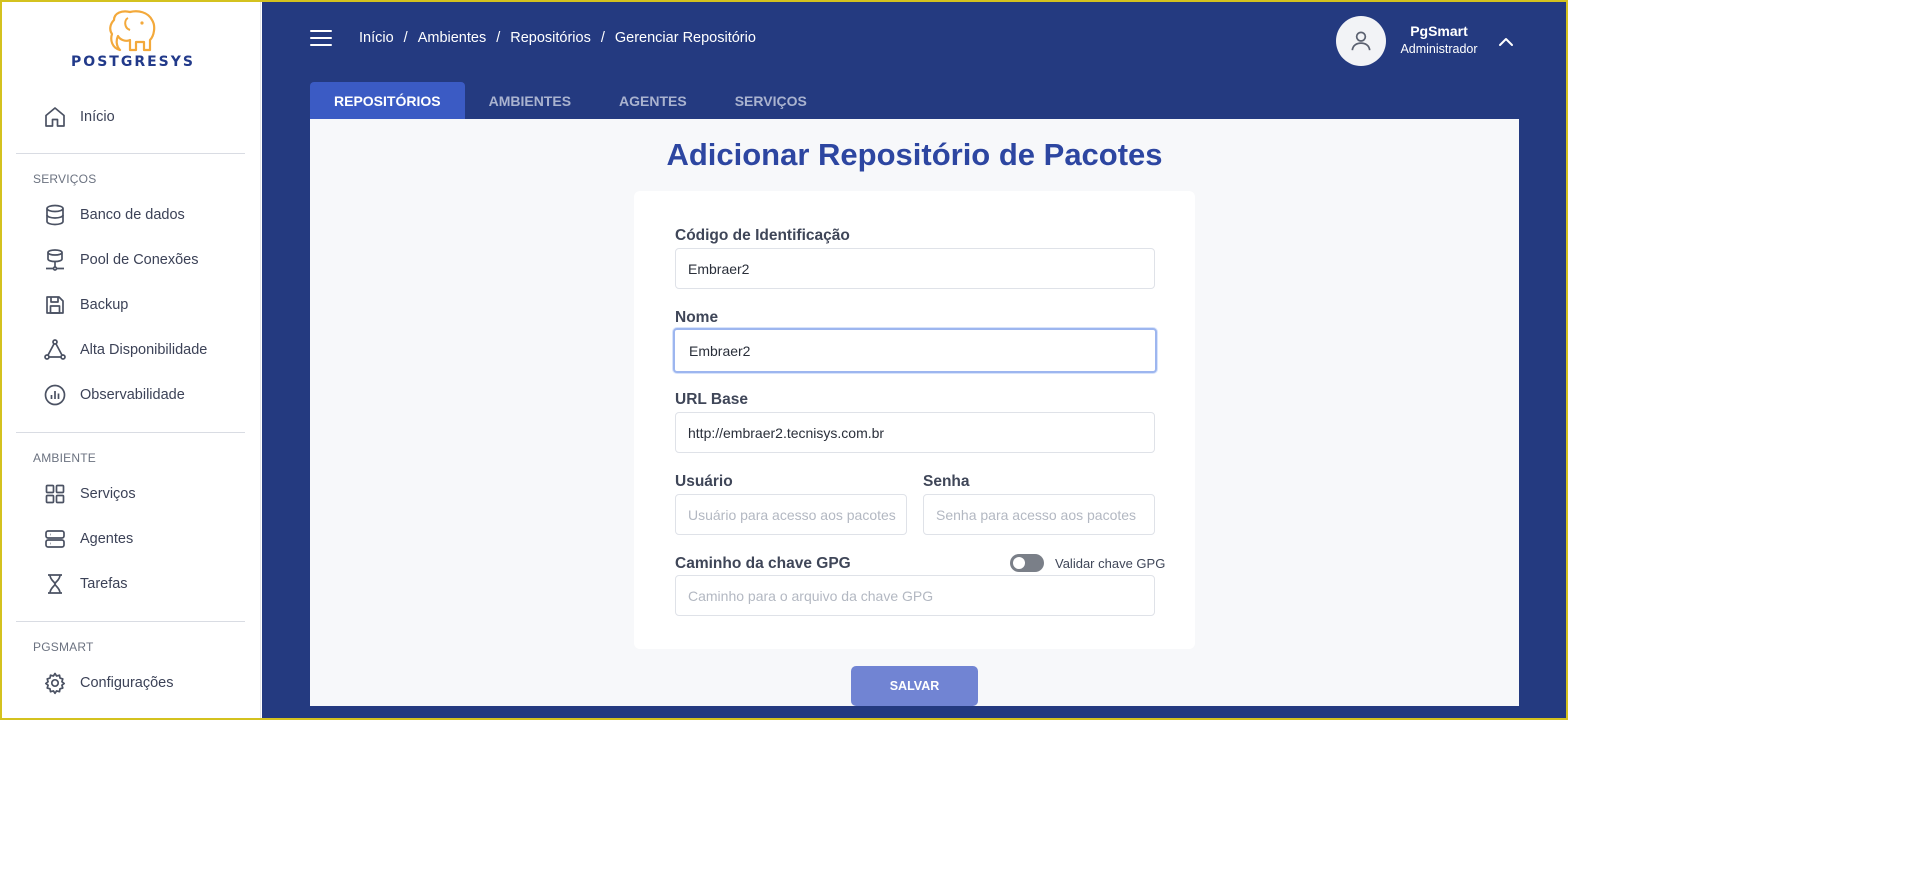 The width and height of the screenshot is (1920, 880). Describe the element at coordinates (63, 647) in the screenshot. I see `sidebar-section-title: PGSMART` at that location.